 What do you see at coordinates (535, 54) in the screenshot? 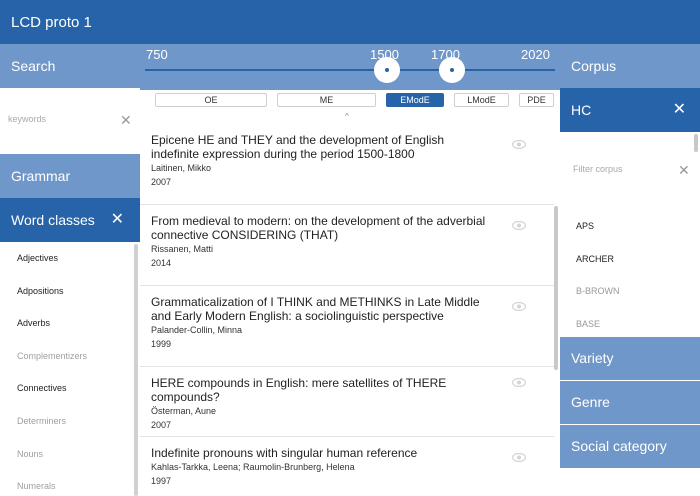
I see `timeline-max-label: 2020` at bounding box center [535, 54].